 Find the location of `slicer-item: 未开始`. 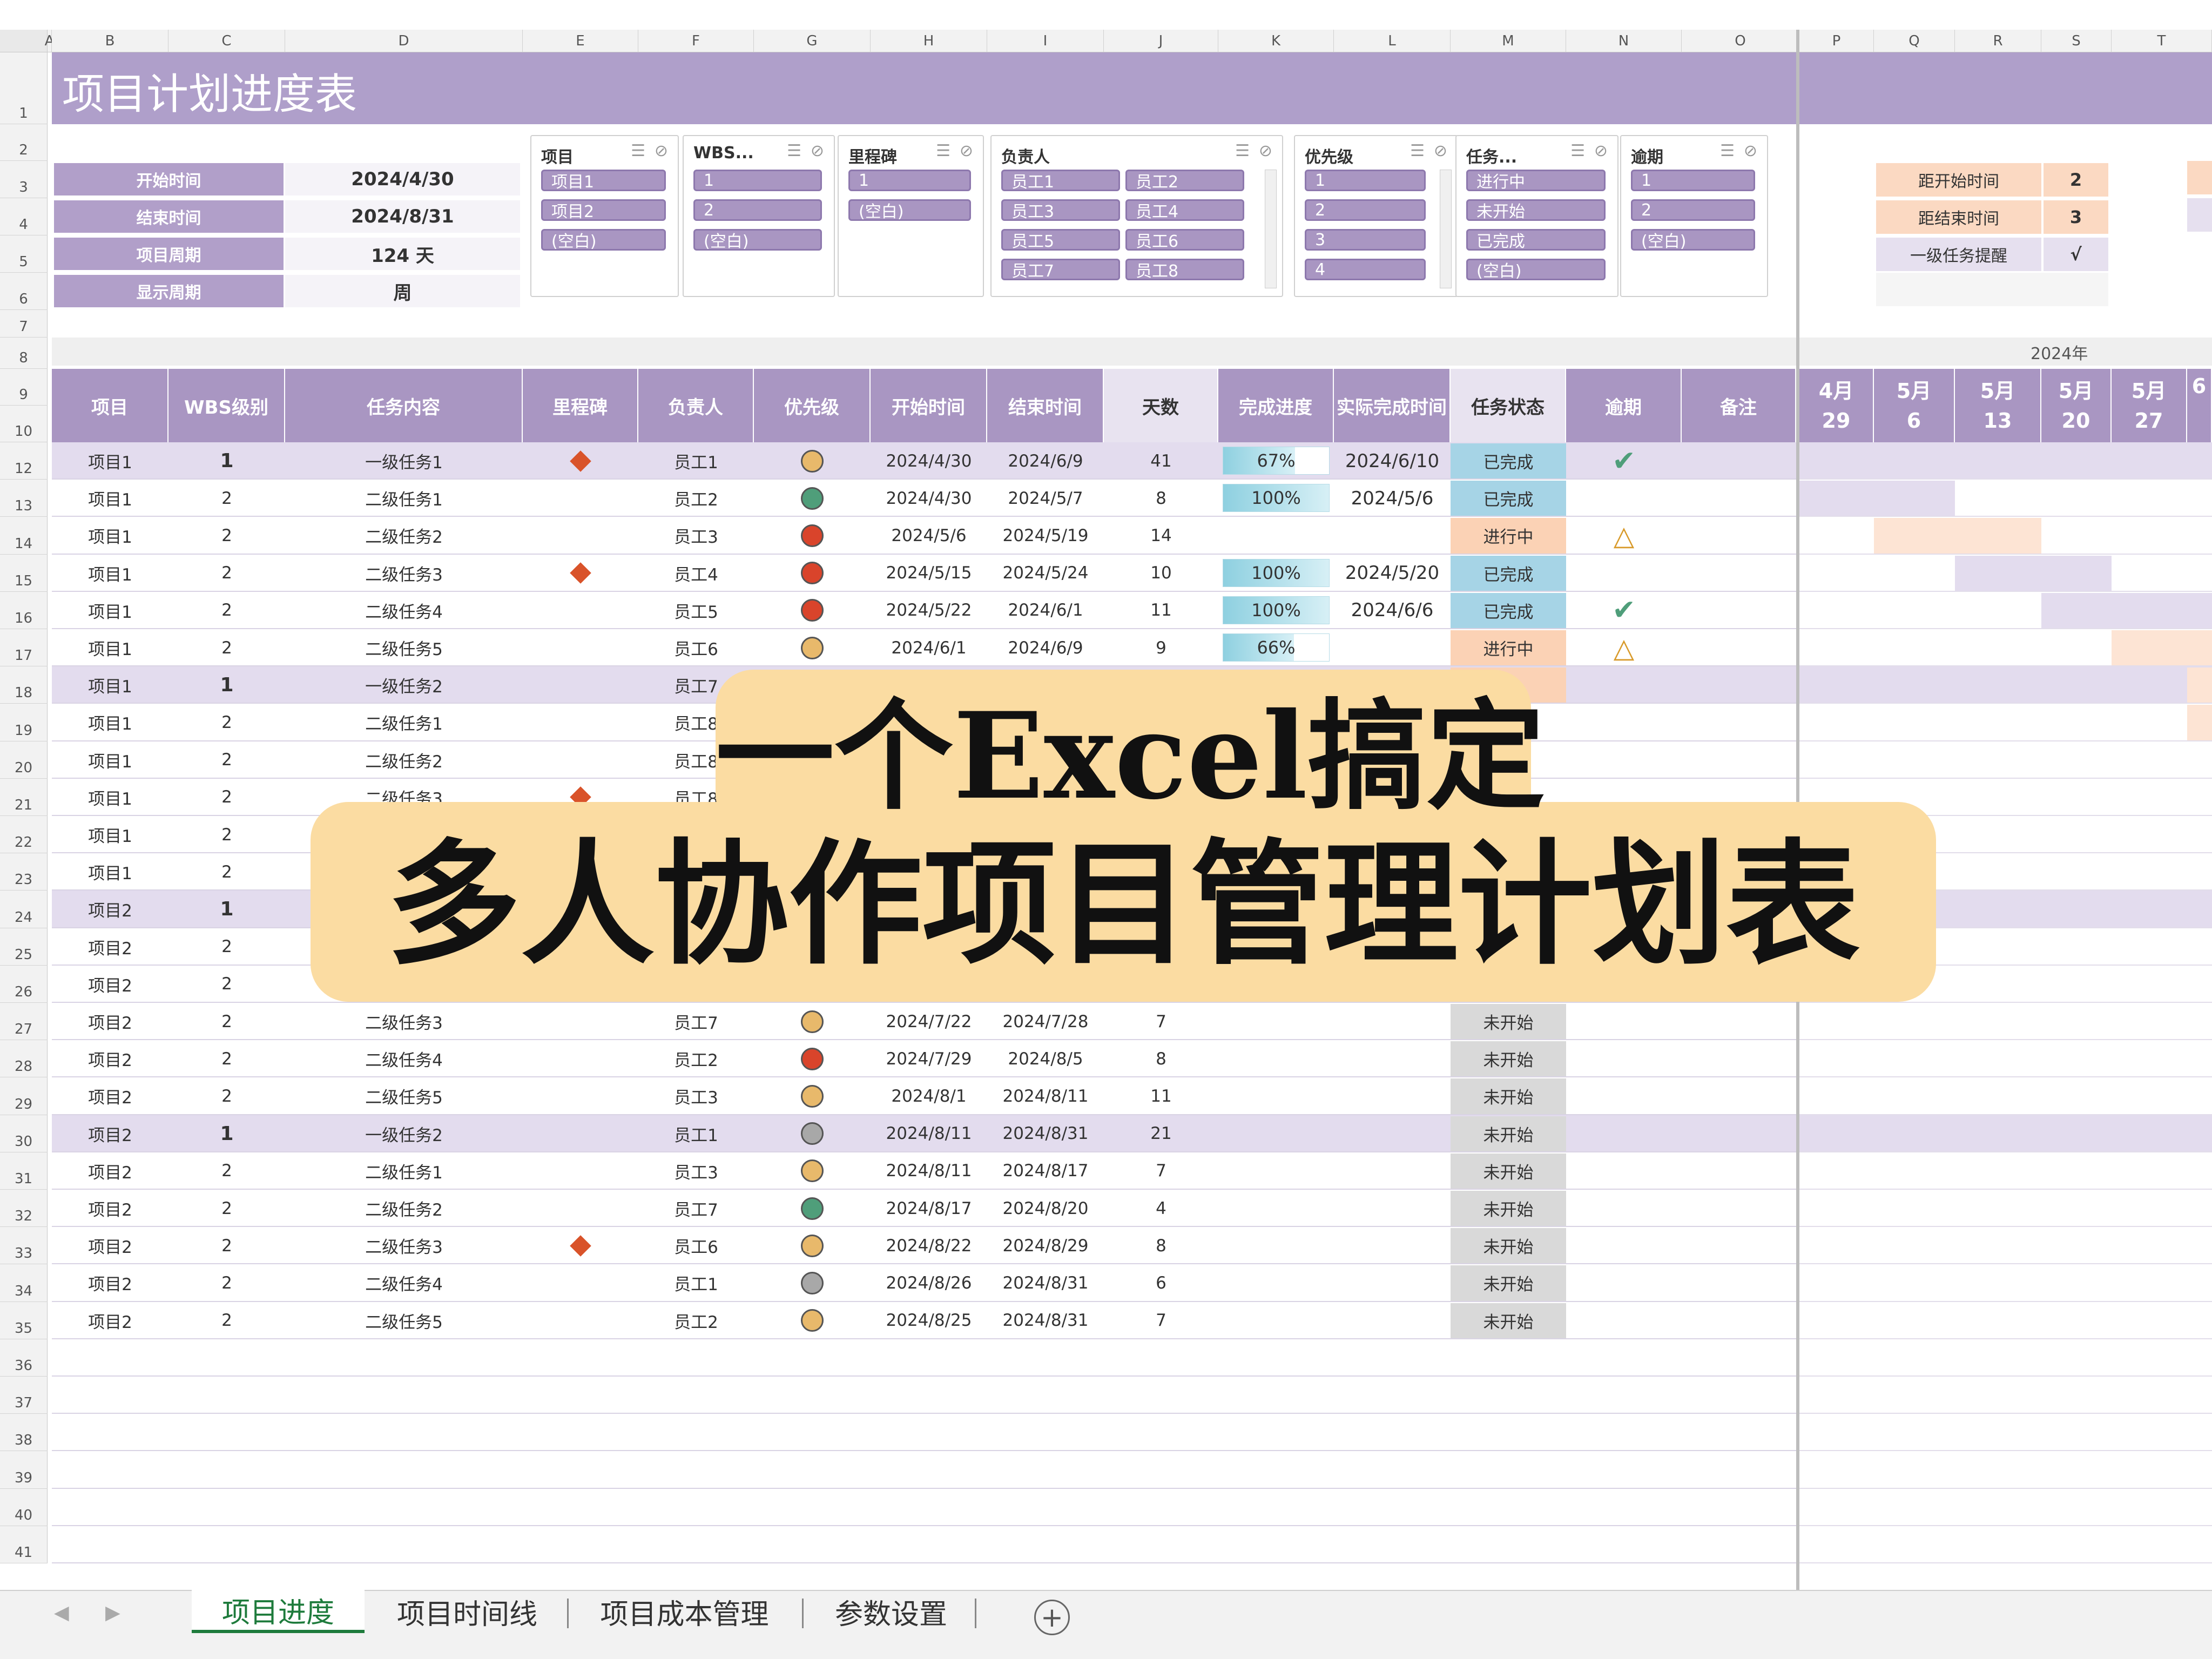

slicer-item: 未开始 is located at coordinates (1536, 210).